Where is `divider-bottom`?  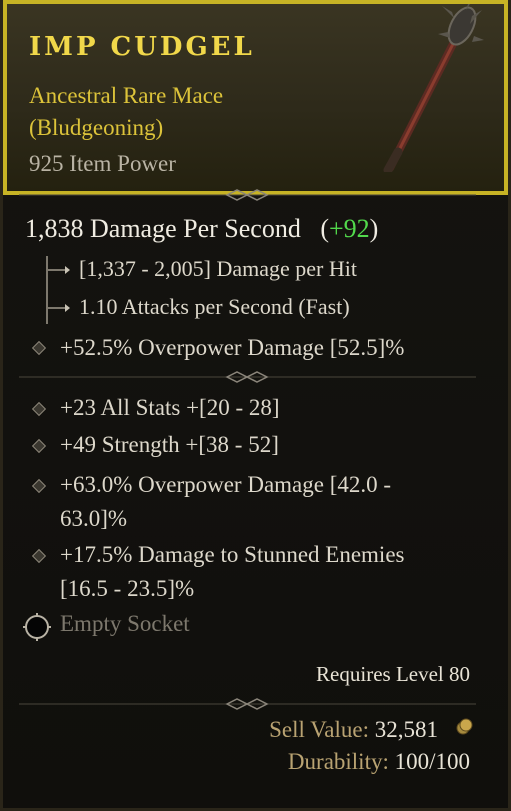 divider-bottom is located at coordinates (247, 704).